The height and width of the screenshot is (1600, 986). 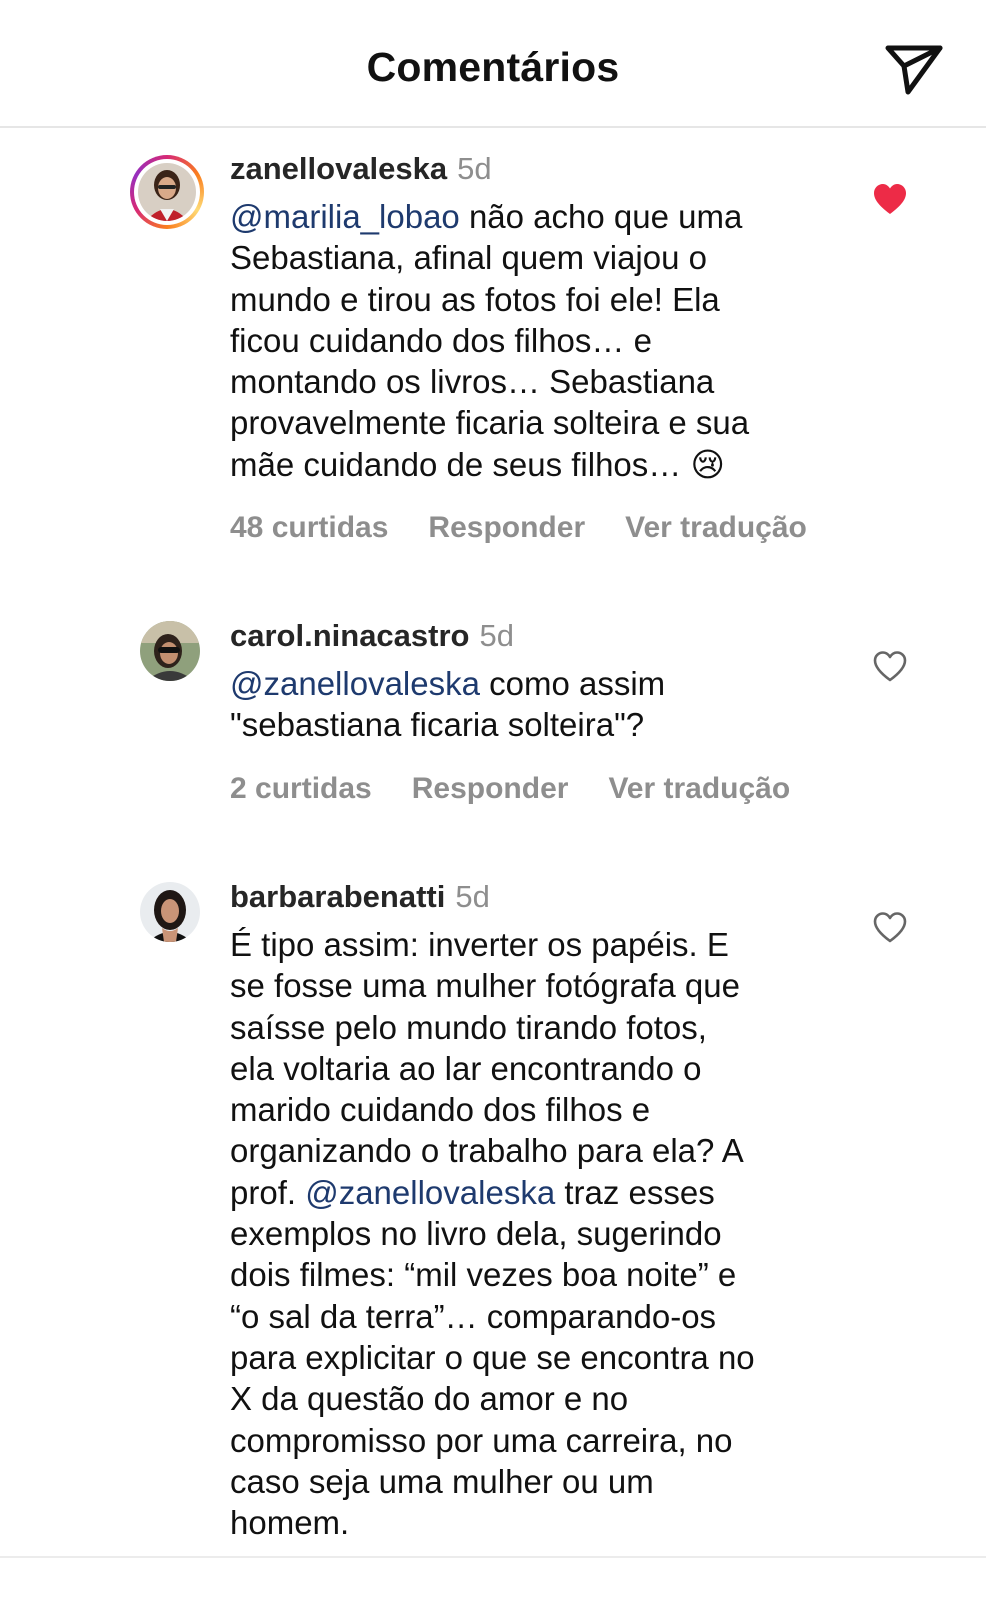 What do you see at coordinates (540, 636) in the screenshot?
I see `comment-meta: carol.ninacastro 5d` at bounding box center [540, 636].